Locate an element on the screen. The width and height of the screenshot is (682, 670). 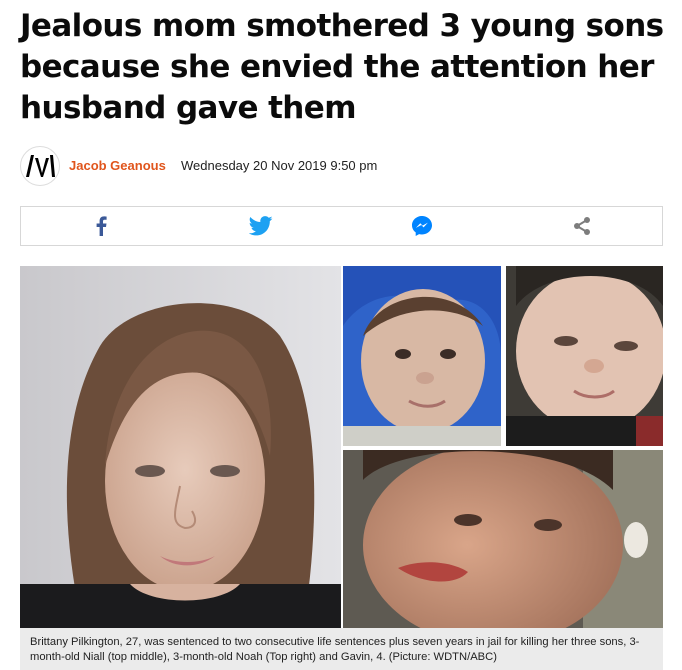
author-link: Jacob Geanous is located at coordinates (117, 165).